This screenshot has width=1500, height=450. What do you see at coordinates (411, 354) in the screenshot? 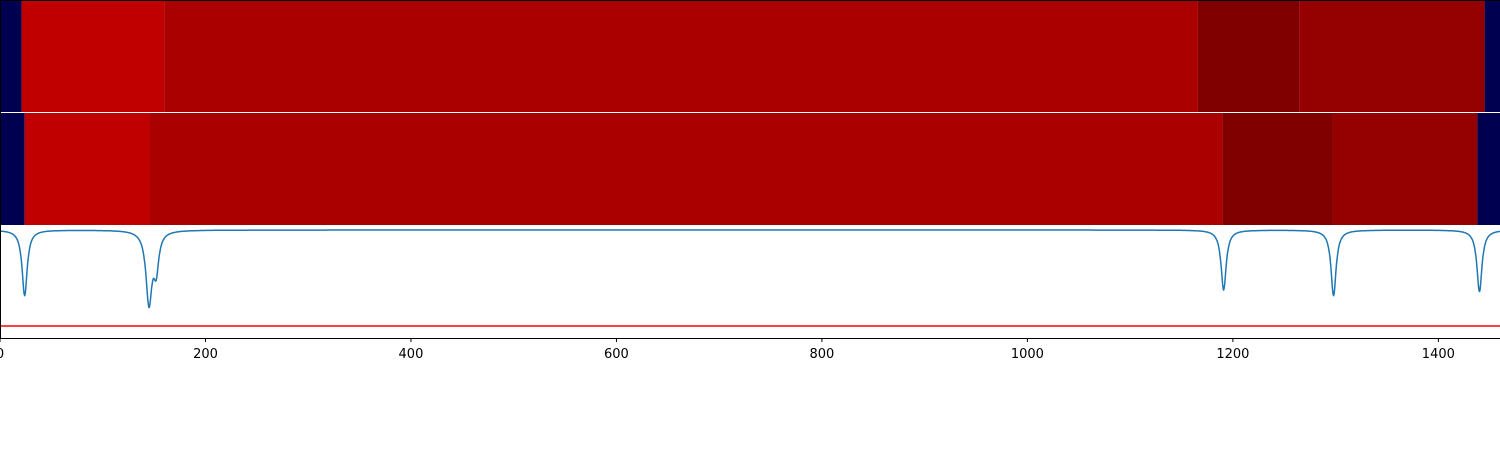
I see `x-tick-label-400: 400` at bounding box center [411, 354].